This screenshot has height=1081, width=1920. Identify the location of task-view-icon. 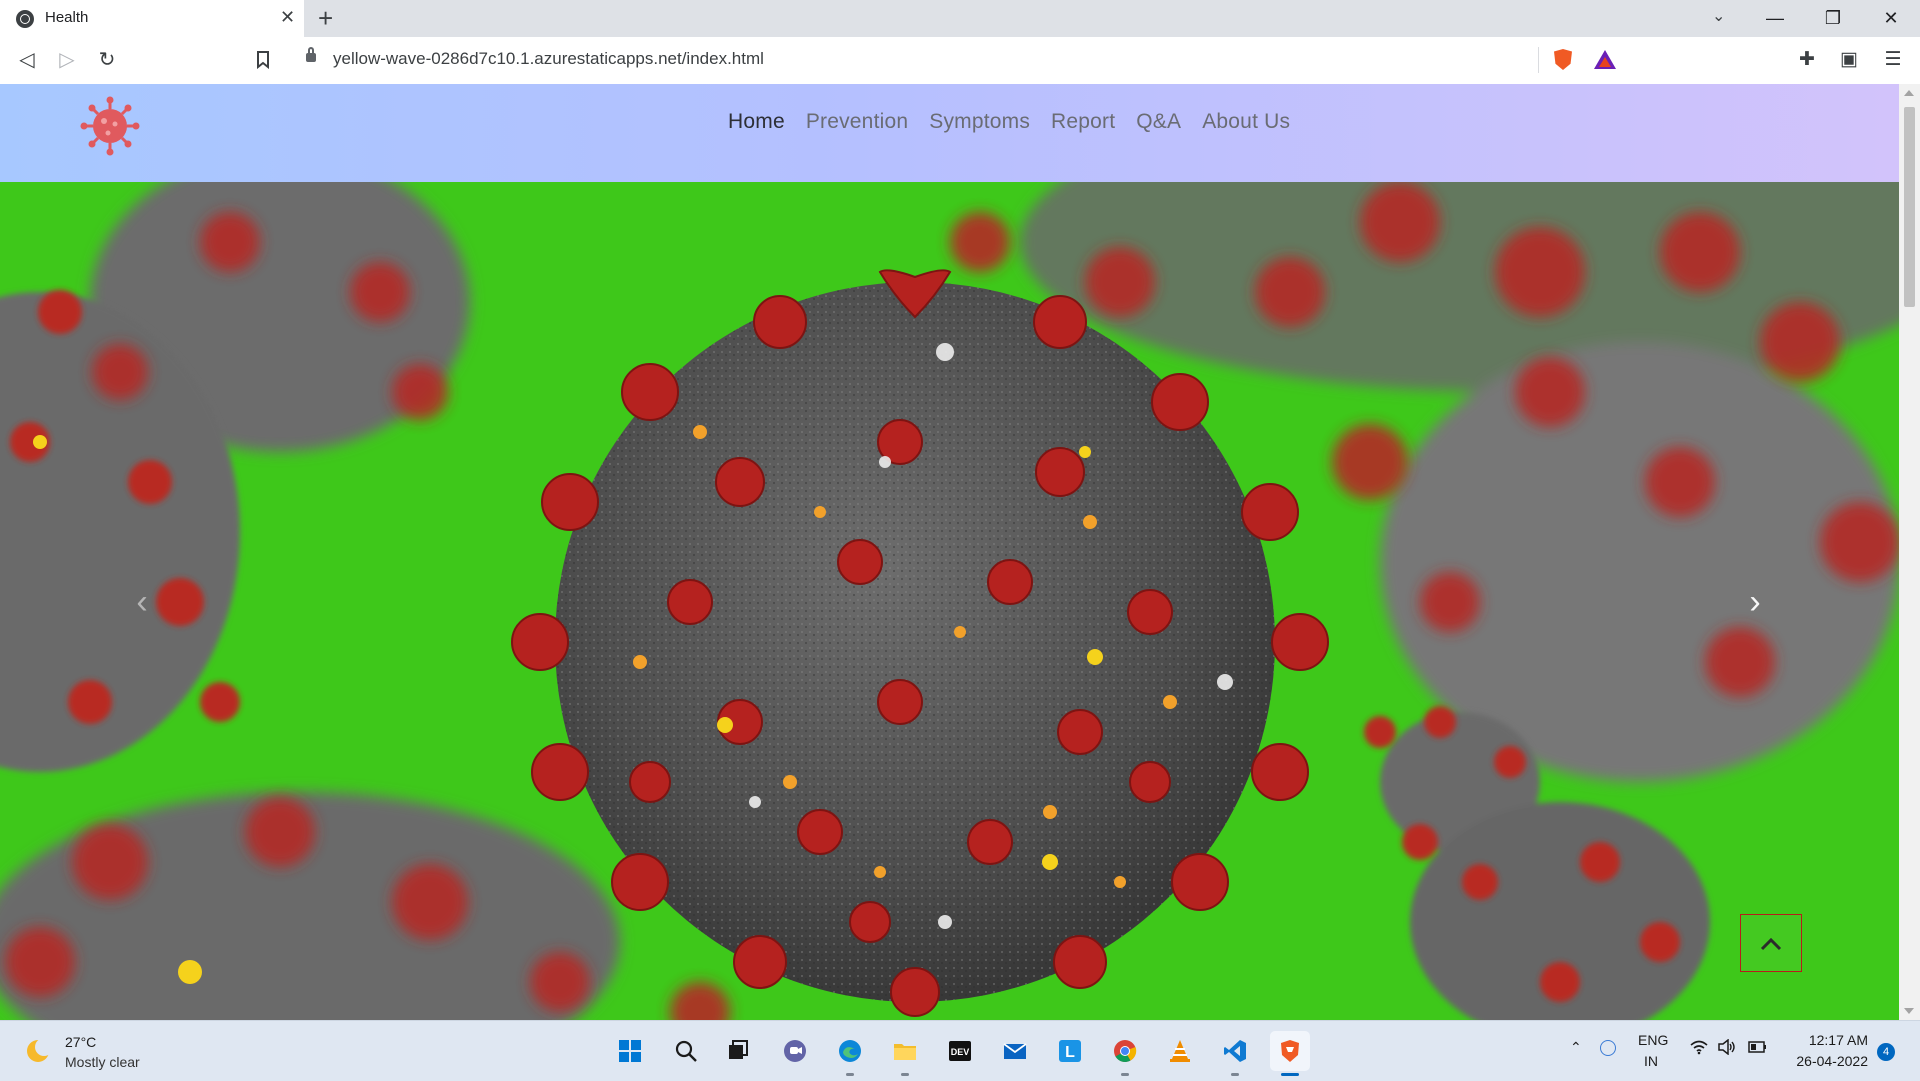
(738, 1049).